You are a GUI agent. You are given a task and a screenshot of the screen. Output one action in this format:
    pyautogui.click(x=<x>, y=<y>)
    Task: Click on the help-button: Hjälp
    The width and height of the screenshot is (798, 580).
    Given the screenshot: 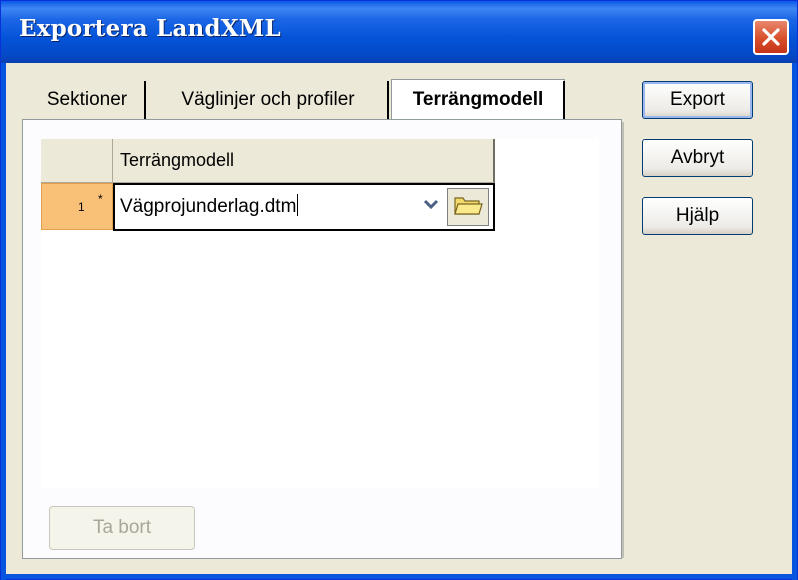 What is the action you would take?
    pyautogui.click(x=697, y=216)
    